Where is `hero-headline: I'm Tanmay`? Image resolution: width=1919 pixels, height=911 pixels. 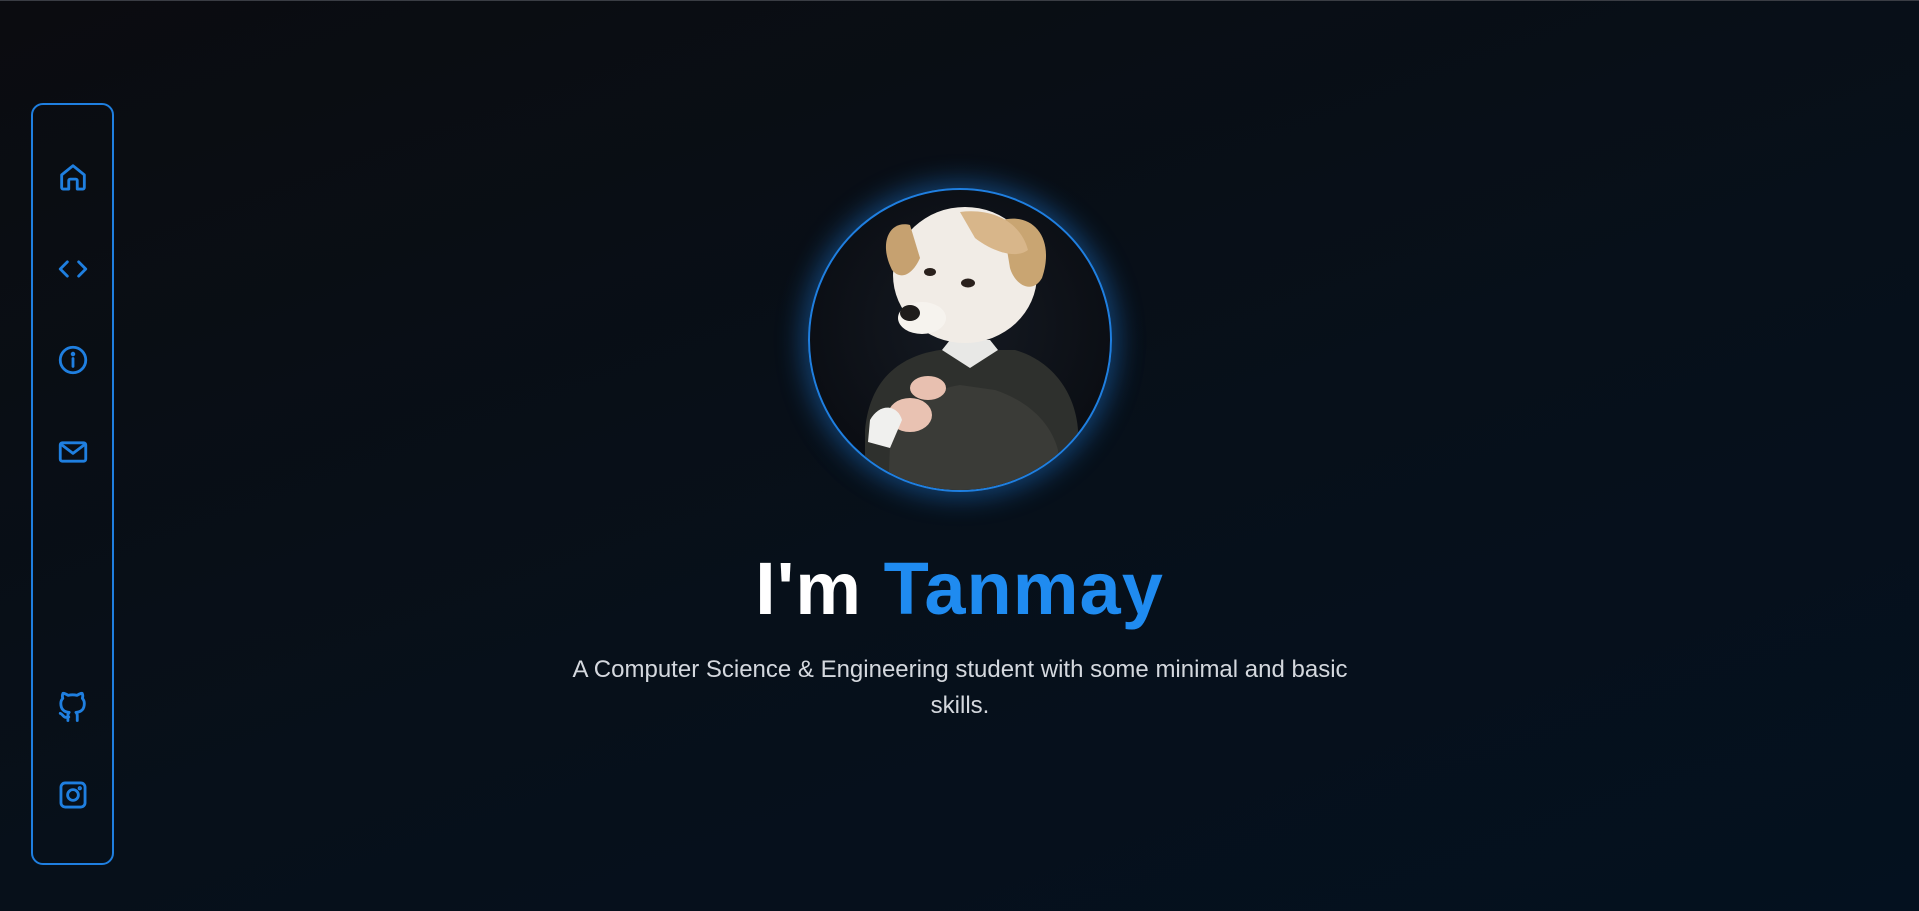
hero-headline: I'm Tanmay is located at coordinates (959, 589).